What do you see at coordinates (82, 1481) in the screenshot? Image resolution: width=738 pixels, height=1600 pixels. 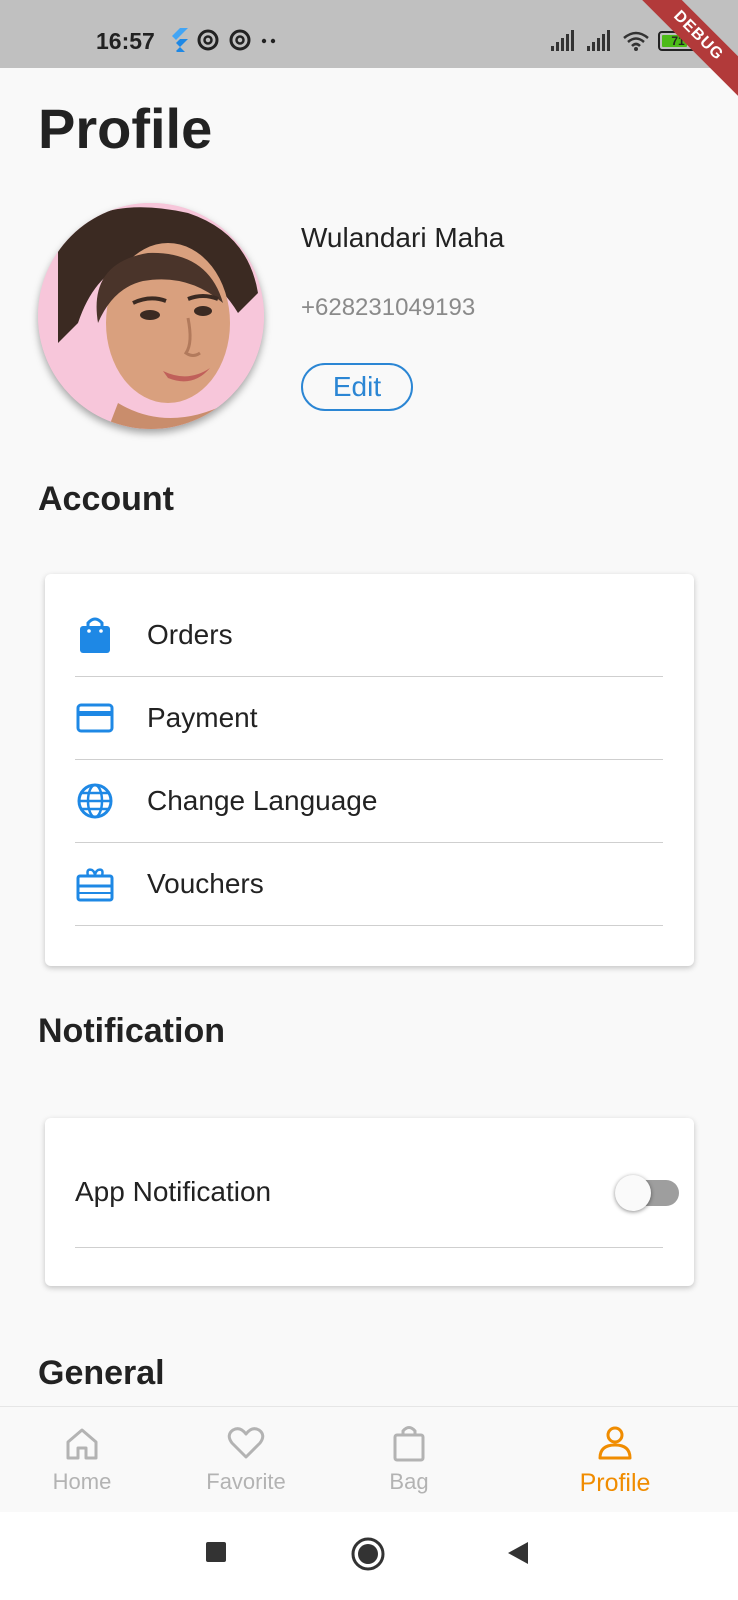 I see `nav-label: Home` at bounding box center [82, 1481].